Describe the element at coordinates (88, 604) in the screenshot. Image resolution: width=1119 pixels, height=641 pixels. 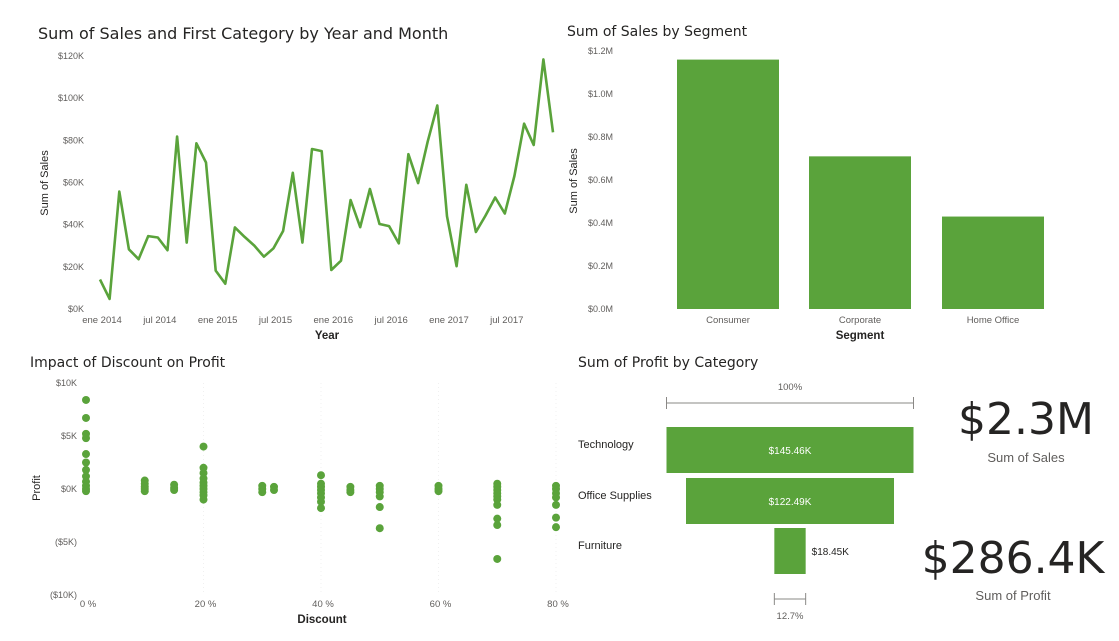
I see `x-tick-label: 0 %` at that location.